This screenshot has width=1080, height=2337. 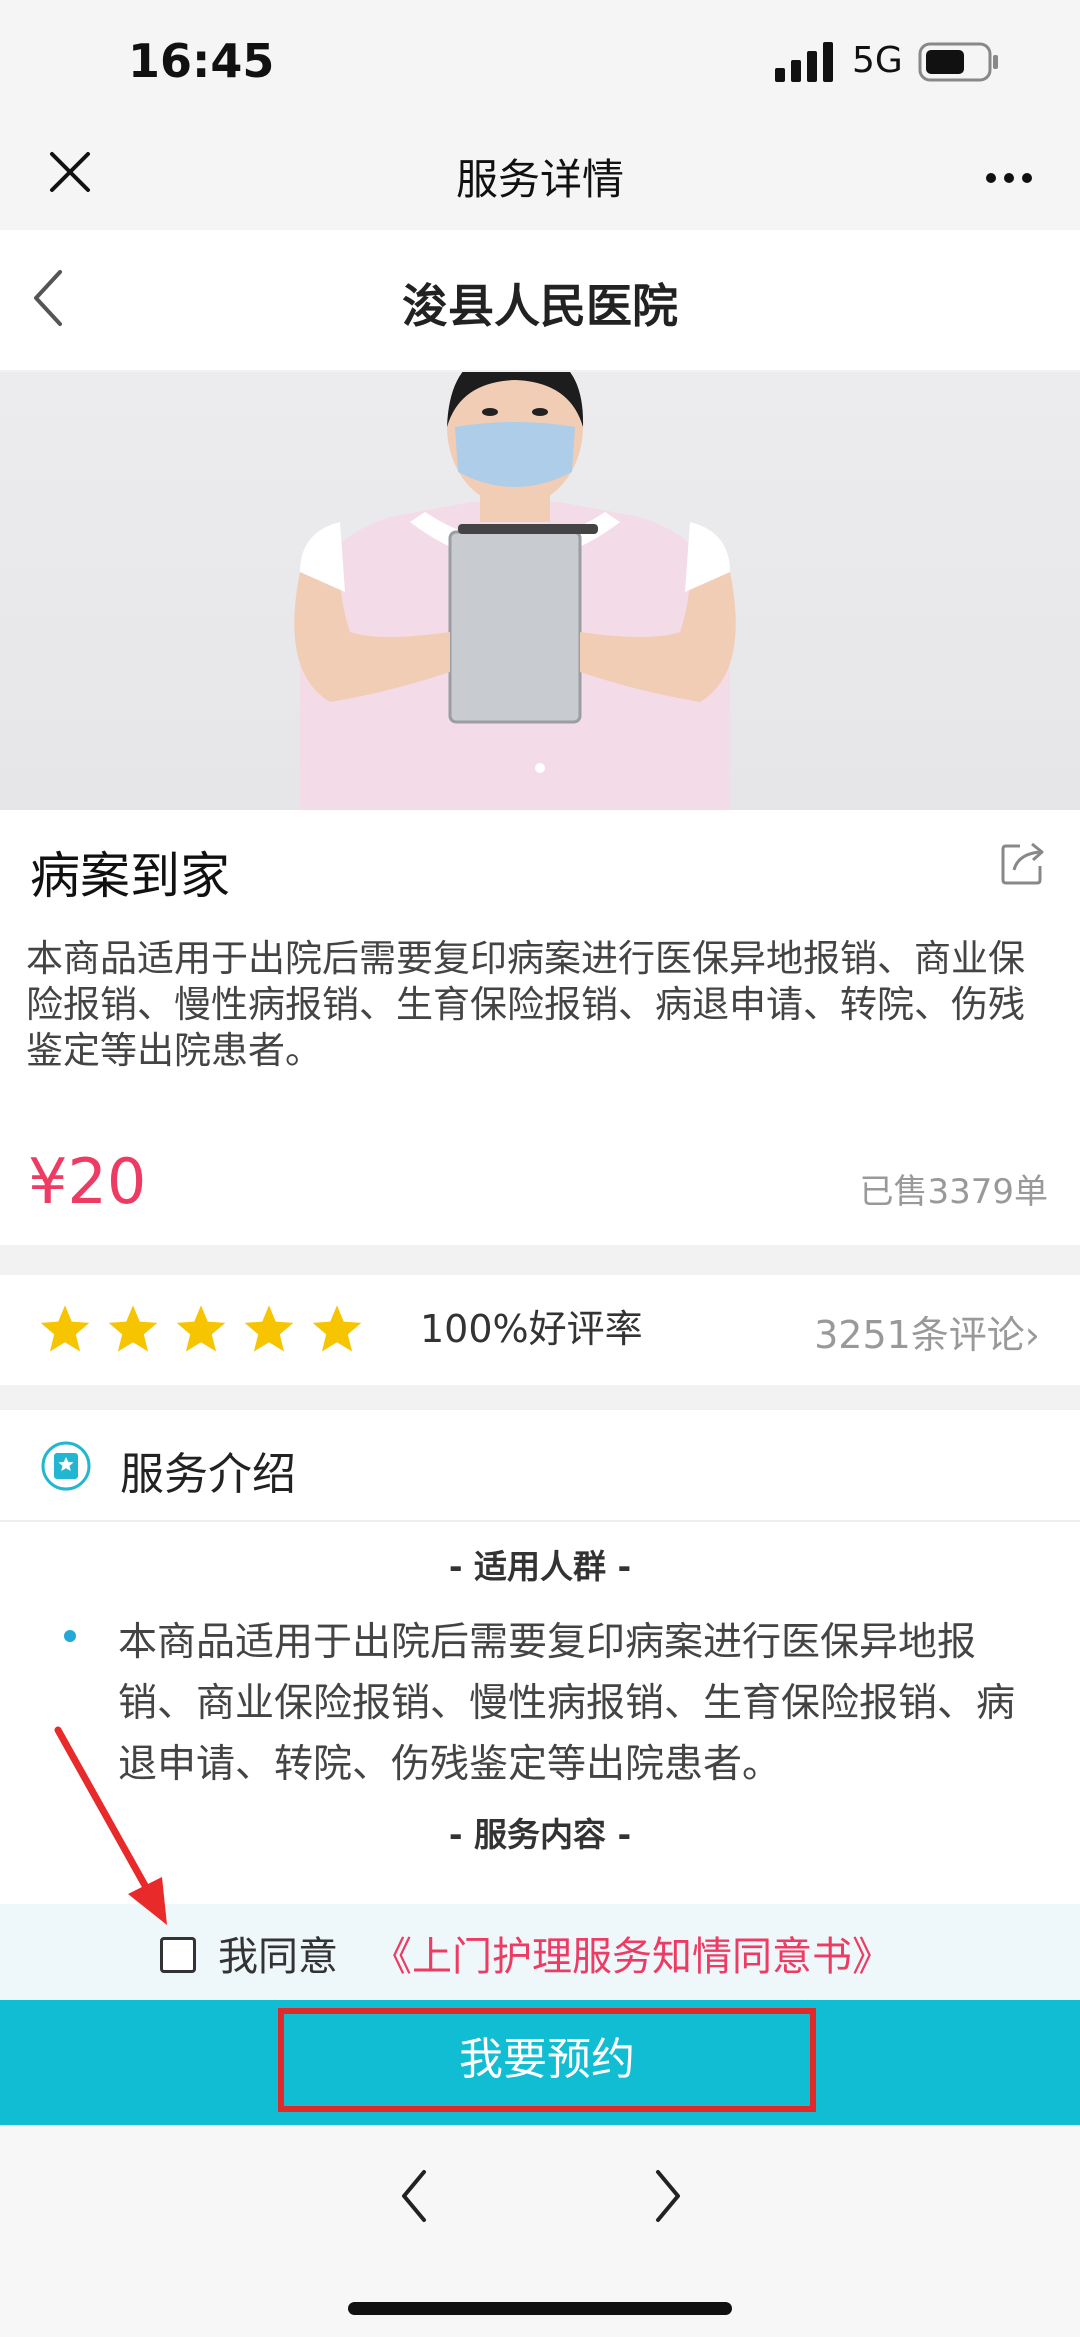 I want to click on status-time: 16:45, so click(x=201, y=61).